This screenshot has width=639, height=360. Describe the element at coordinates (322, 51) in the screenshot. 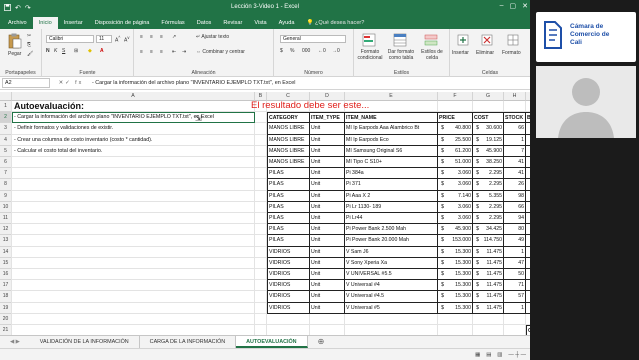

I see `increase-decimal-icon: ←0` at that location.